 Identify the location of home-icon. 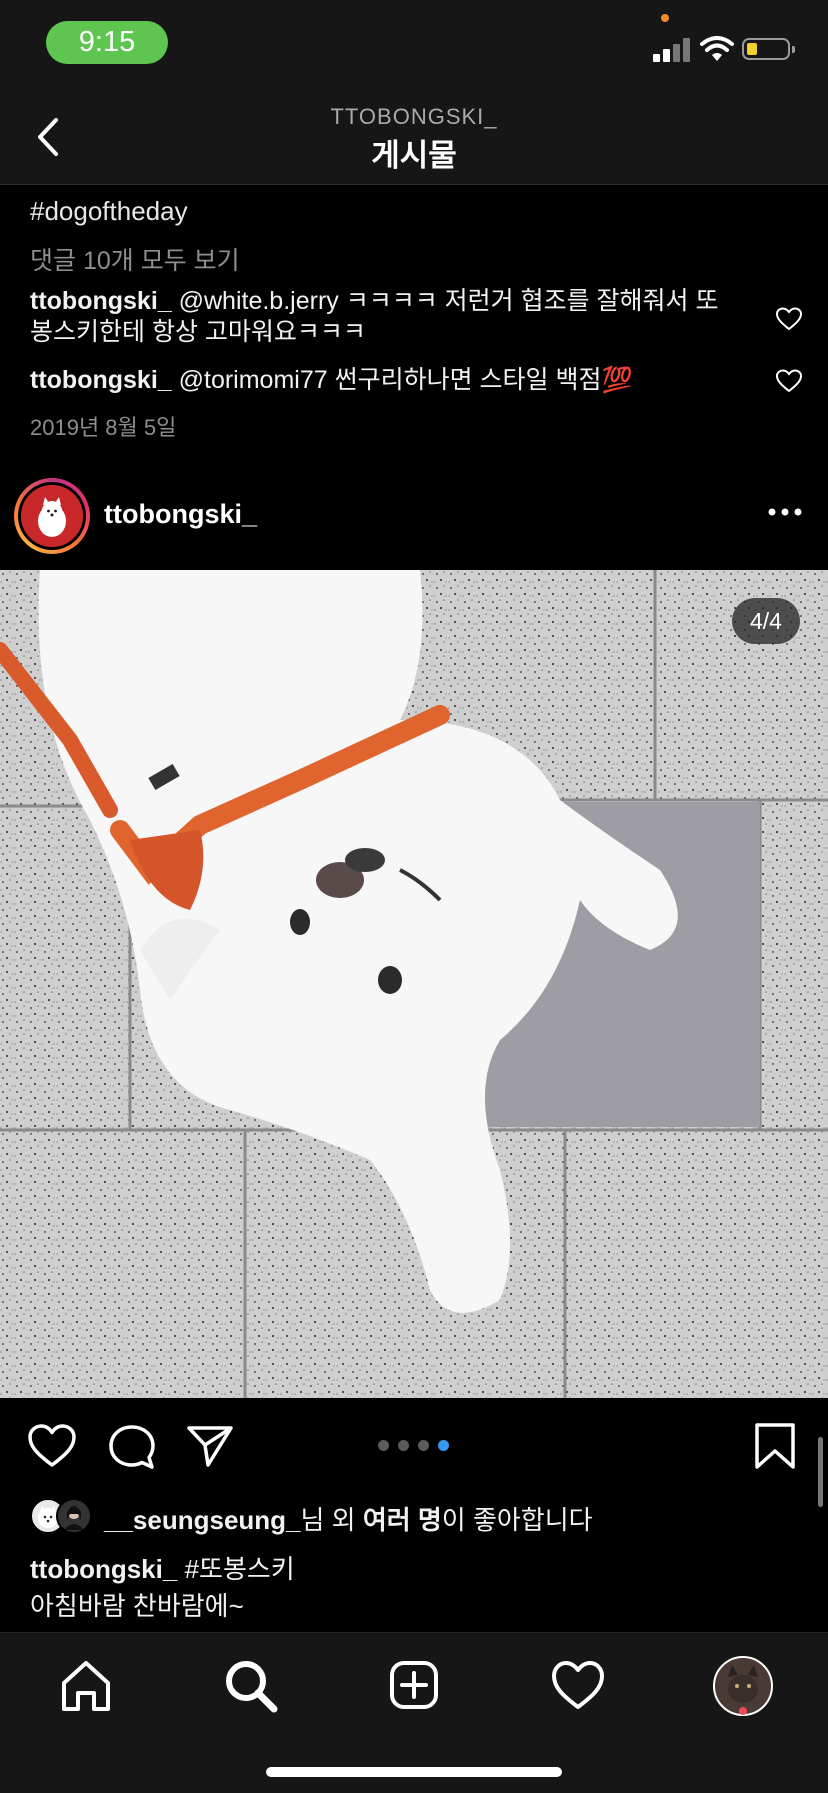
(86, 1685).